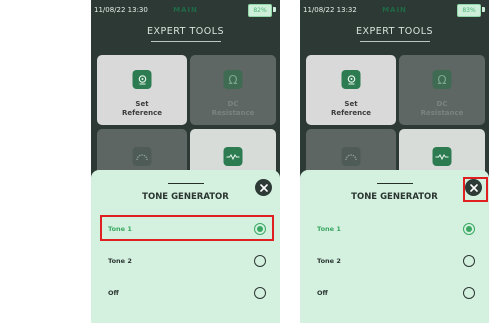 This screenshot has width=494, height=323. I want to click on battery-indicator: 83%, so click(469, 10).